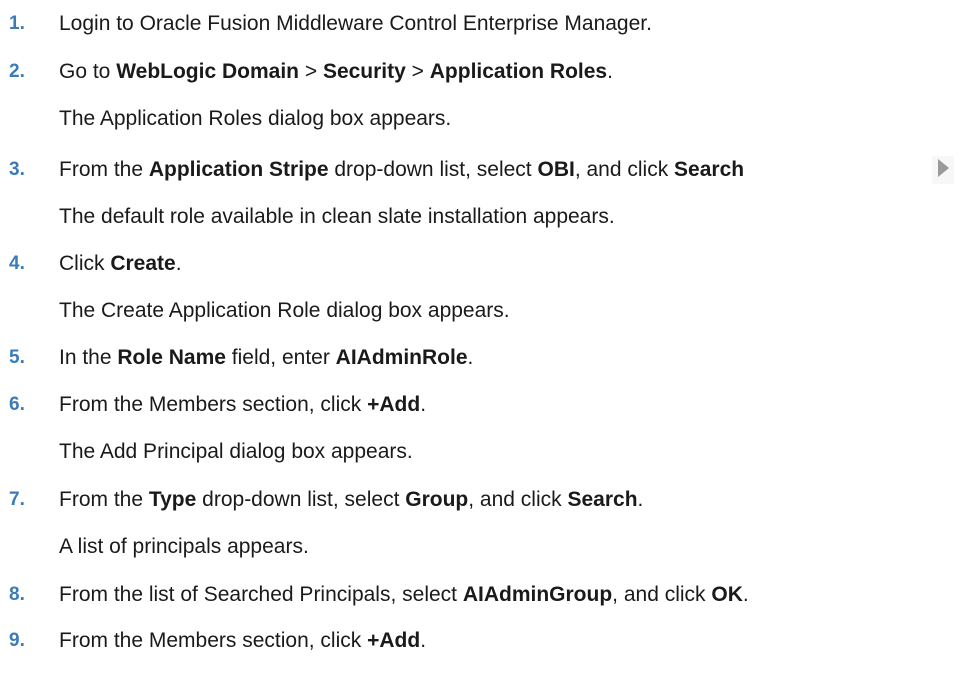 This screenshot has width=967, height=685. Describe the element at coordinates (17, 263) in the screenshot. I see `step-number: 4.` at that location.